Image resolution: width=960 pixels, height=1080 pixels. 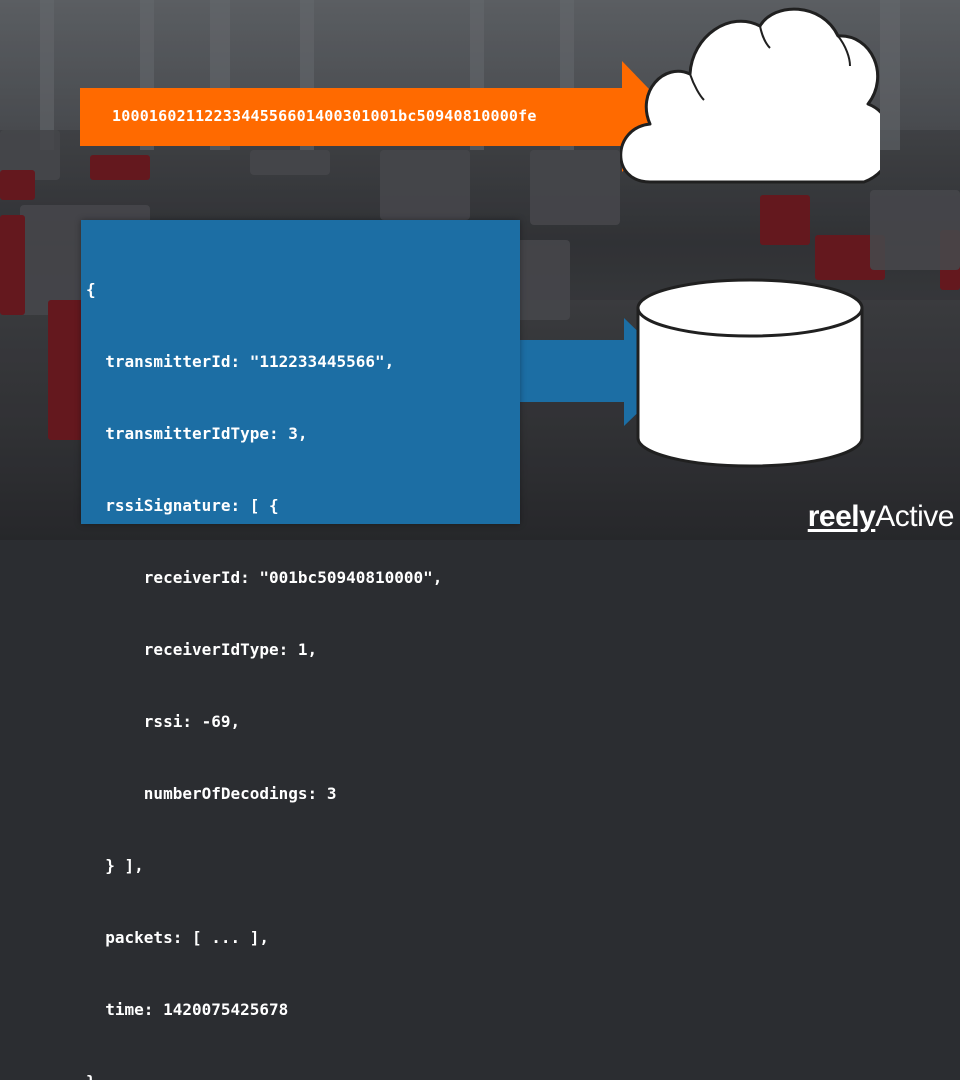 What do you see at coordinates (914, 516) in the screenshot?
I see `logo-regular-text: Active` at bounding box center [914, 516].